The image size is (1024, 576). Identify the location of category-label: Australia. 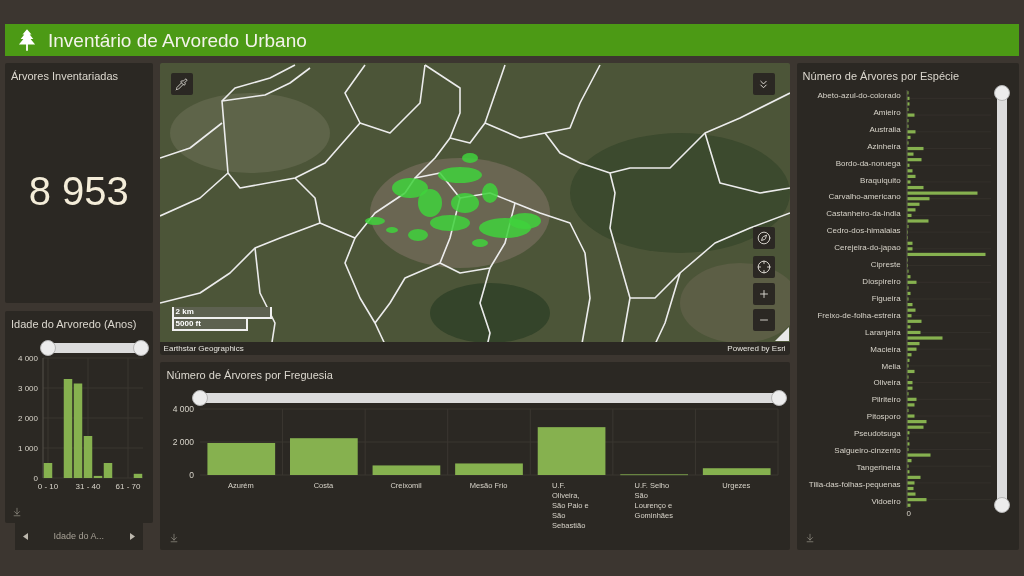
(885, 129).